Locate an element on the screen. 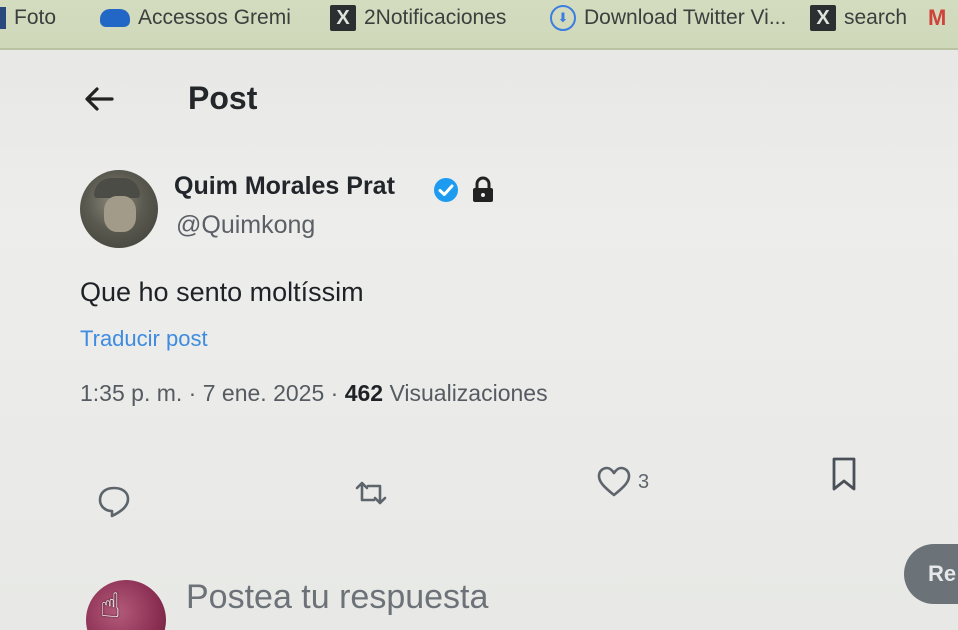  dark-square-icon is located at coordinates (3, 18).